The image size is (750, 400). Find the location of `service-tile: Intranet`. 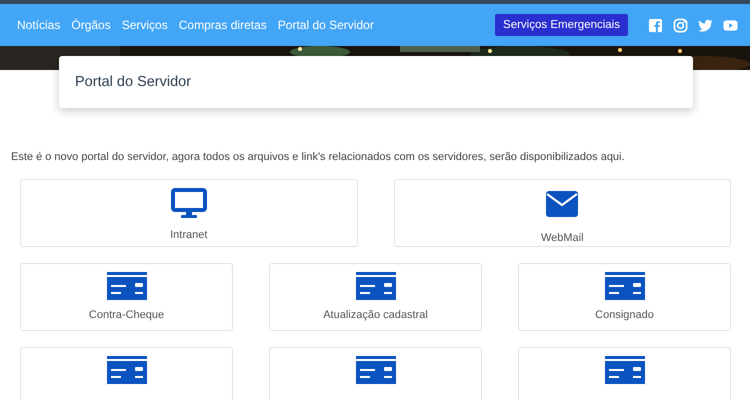

service-tile: Intranet is located at coordinates (189, 213).